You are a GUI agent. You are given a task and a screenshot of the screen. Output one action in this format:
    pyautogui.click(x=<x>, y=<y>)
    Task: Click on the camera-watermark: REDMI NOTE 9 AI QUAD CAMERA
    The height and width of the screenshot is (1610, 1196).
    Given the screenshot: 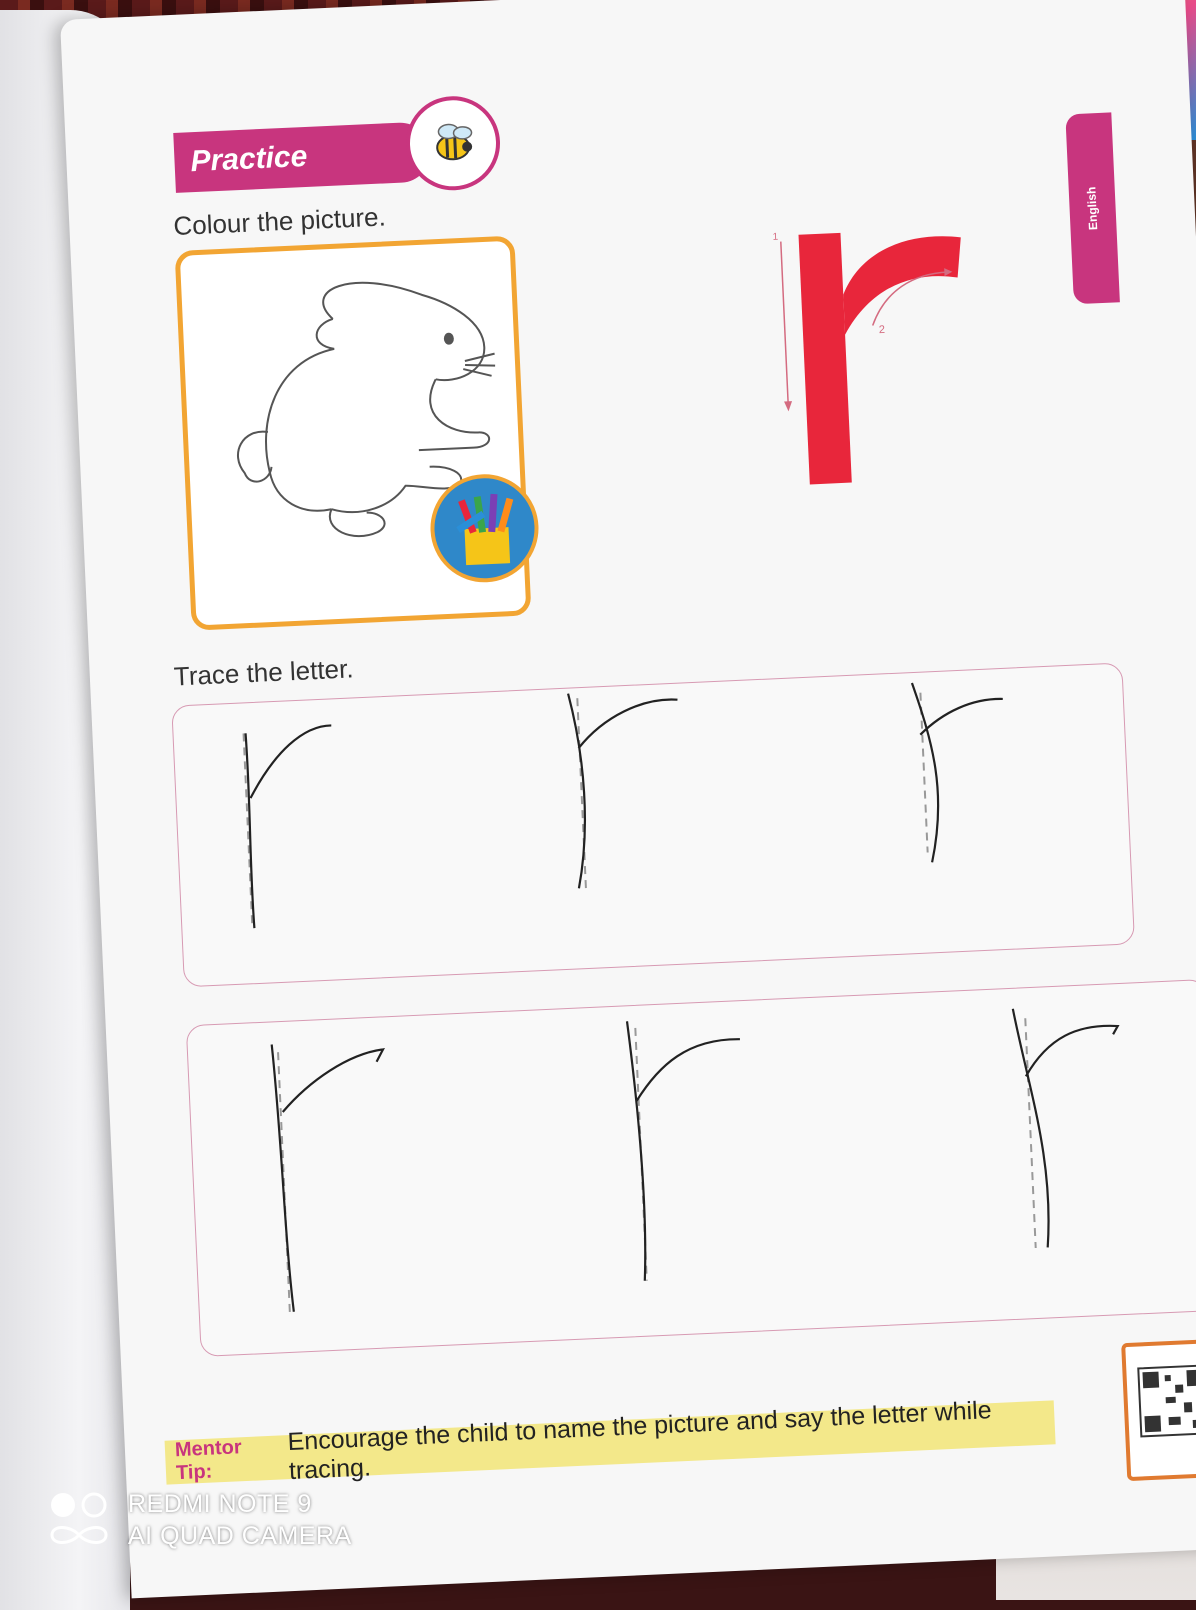 What is the action you would take?
    pyautogui.click(x=200, y=1520)
    